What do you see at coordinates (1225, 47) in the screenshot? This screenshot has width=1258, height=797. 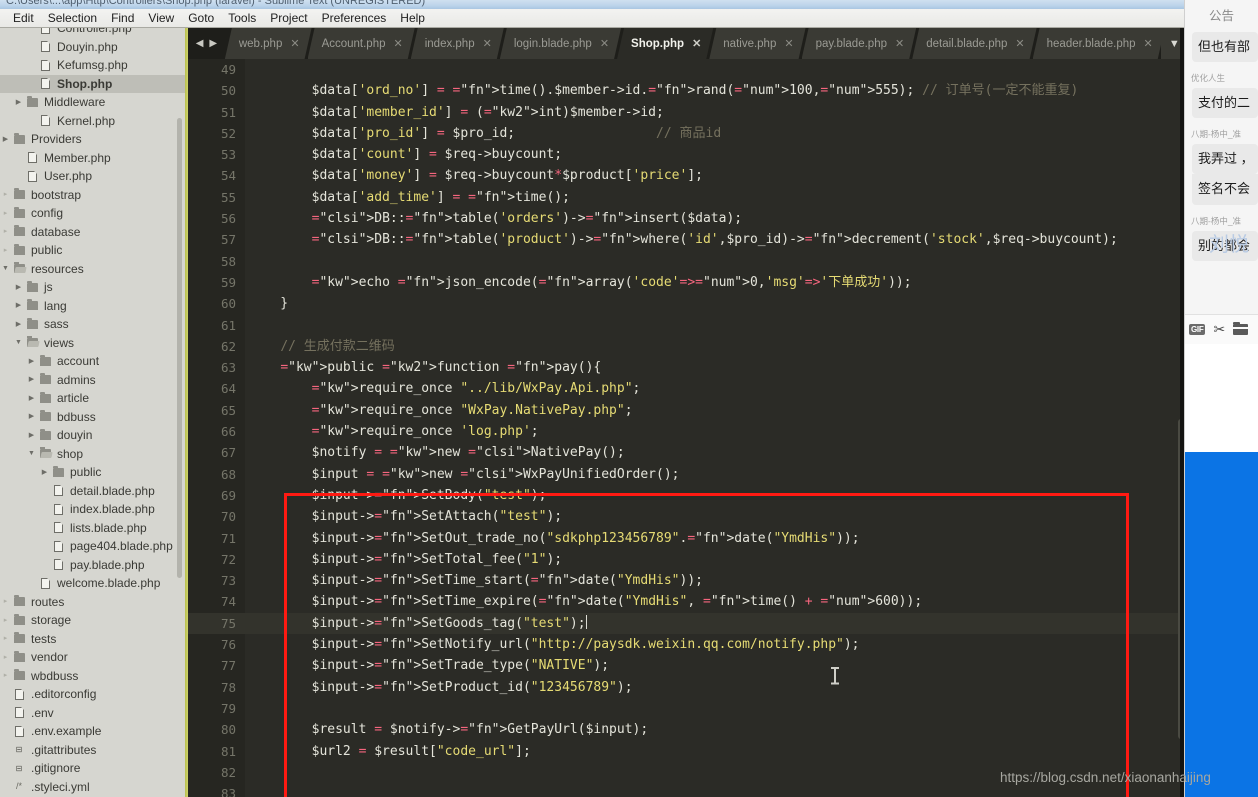 I see `chat-message-bubble: 但也有部` at bounding box center [1225, 47].